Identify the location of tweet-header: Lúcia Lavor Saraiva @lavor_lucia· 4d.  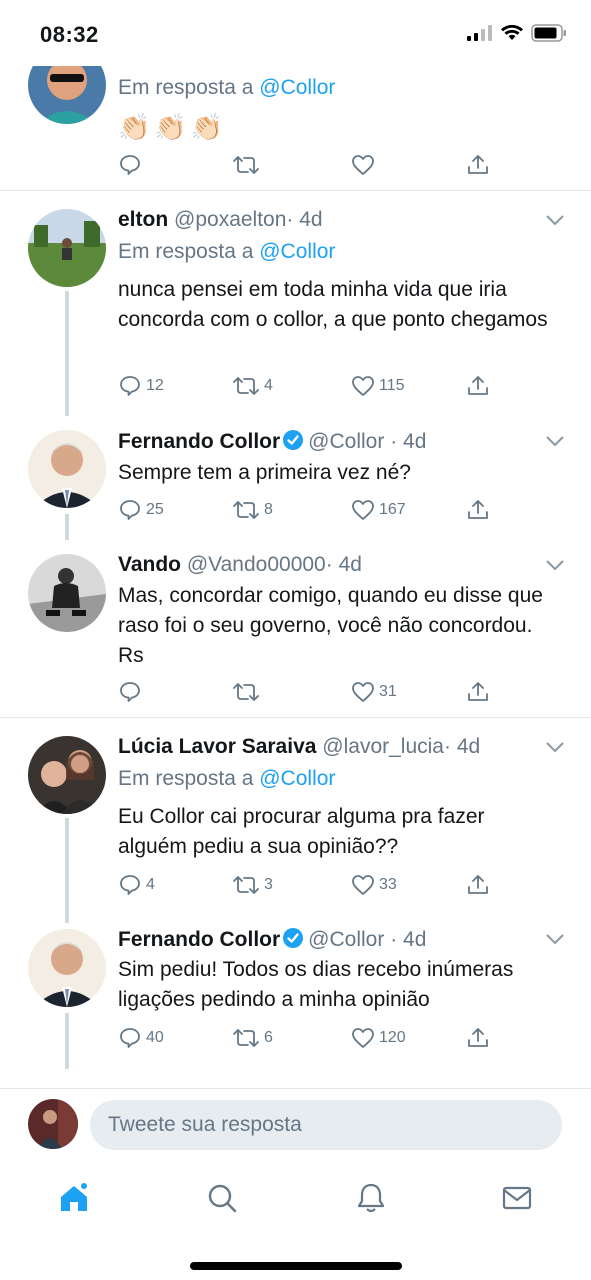
(299, 747).